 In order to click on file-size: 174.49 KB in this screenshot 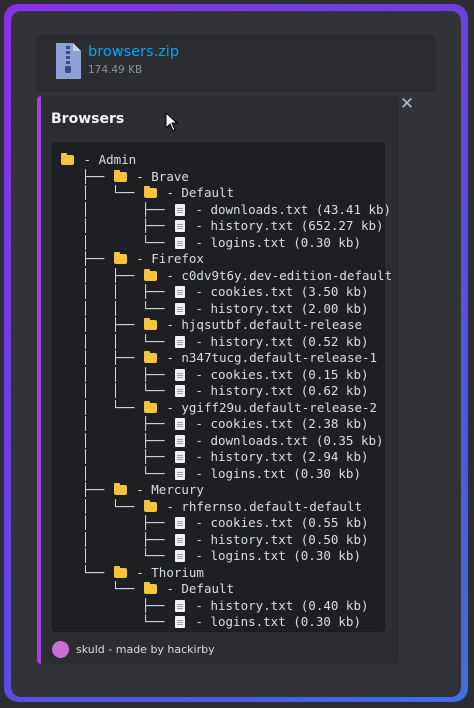, I will do `click(115, 70)`.